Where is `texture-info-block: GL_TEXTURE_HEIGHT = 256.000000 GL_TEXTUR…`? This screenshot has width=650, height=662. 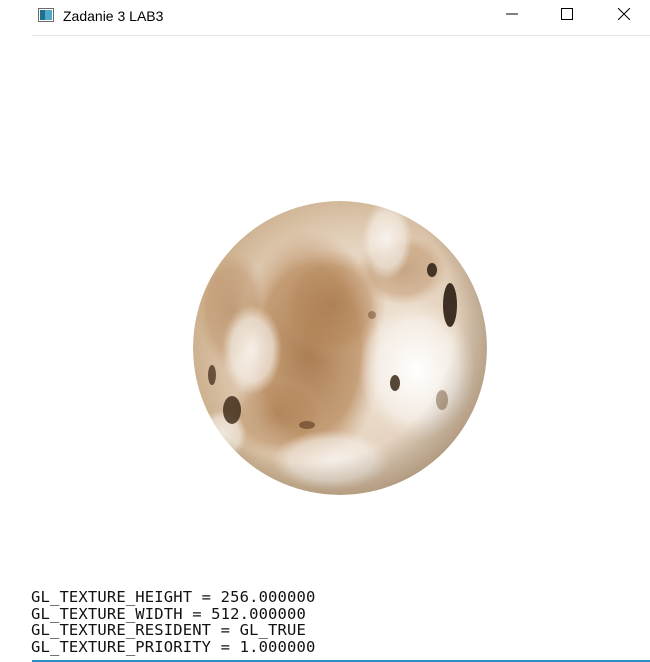 texture-info-block: GL_TEXTURE_HEIGHT = 256.000000 GL_TEXTUR… is located at coordinates (173, 622).